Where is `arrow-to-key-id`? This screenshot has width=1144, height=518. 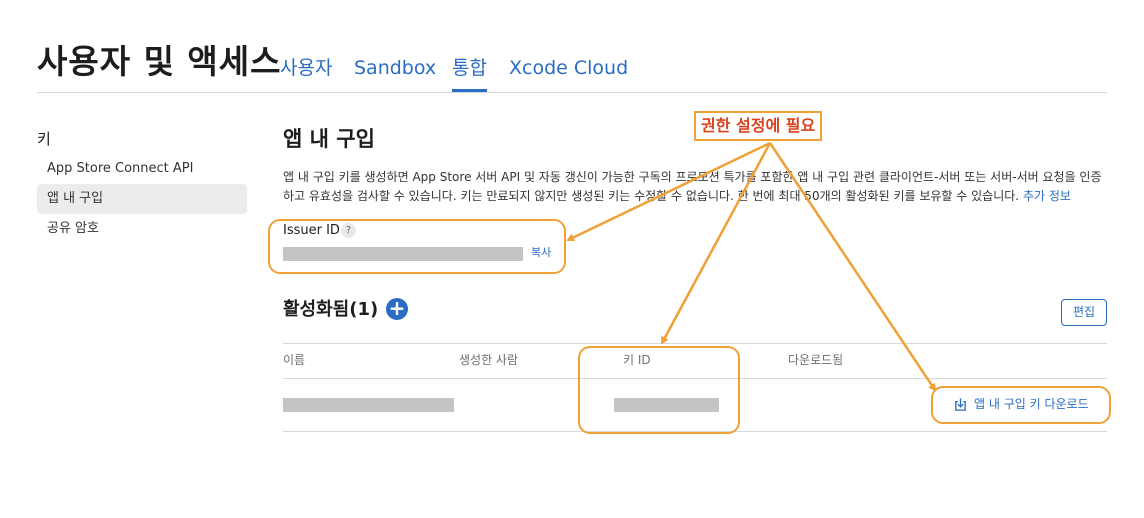
arrow-to-key-id is located at coordinates (716, 243).